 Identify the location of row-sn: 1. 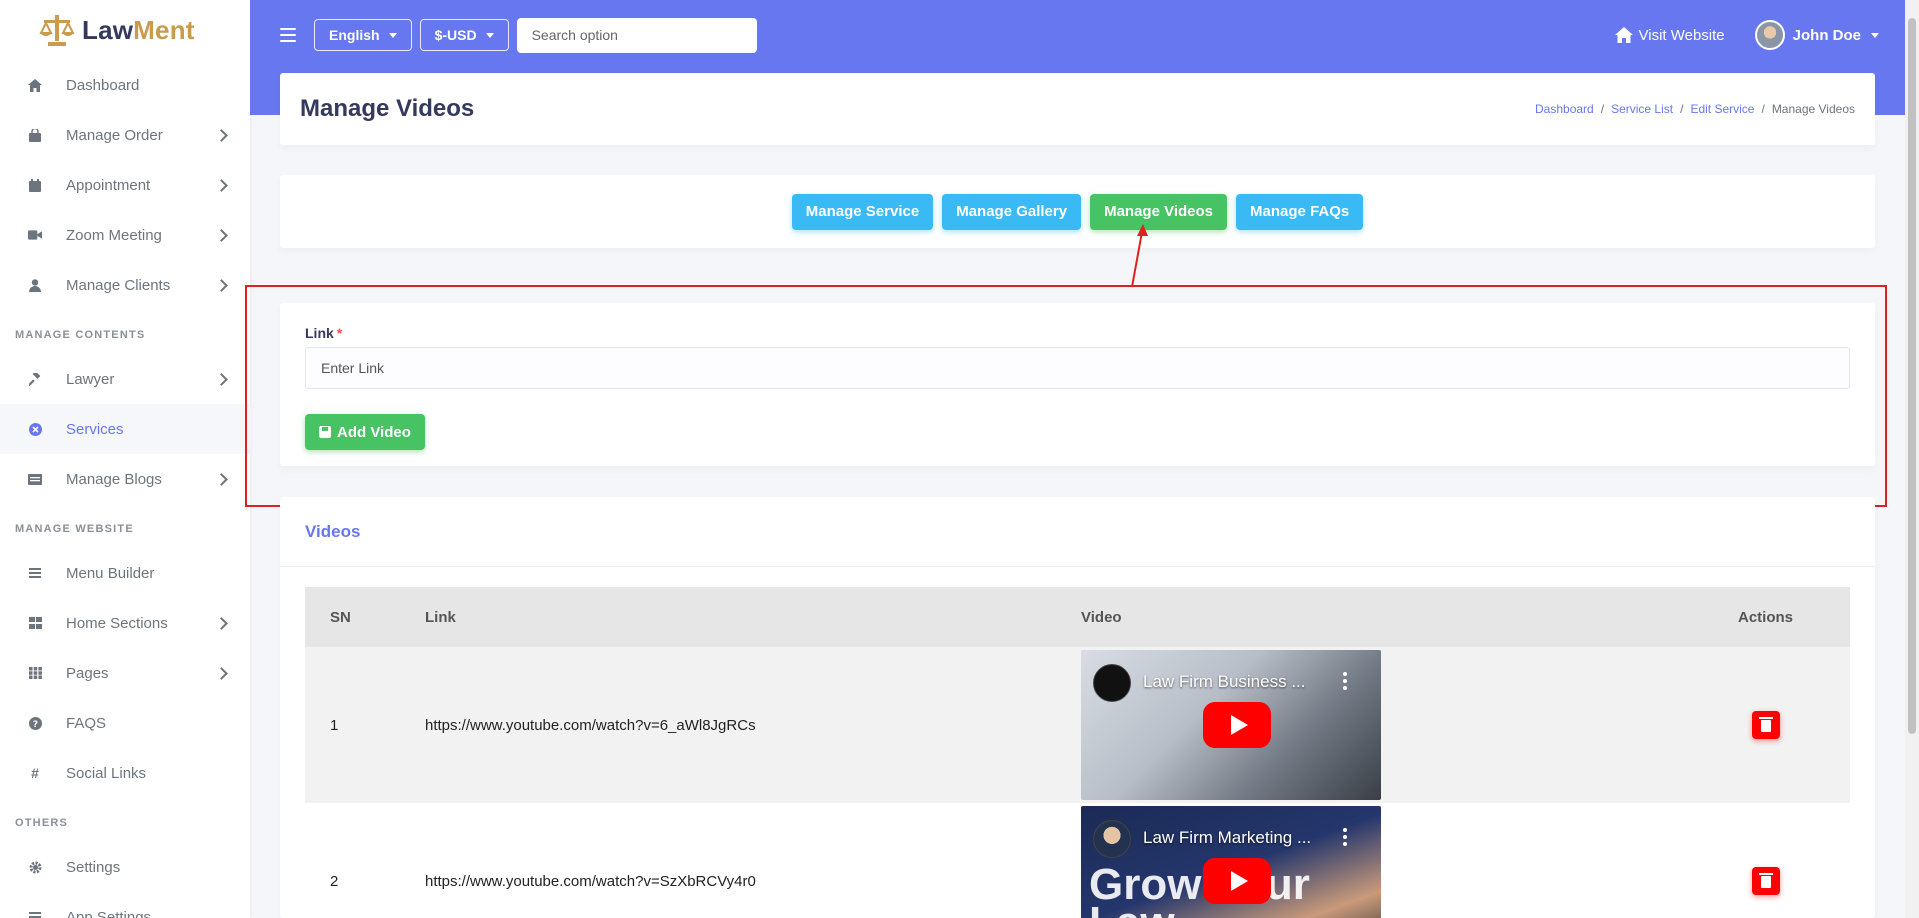
(334, 725).